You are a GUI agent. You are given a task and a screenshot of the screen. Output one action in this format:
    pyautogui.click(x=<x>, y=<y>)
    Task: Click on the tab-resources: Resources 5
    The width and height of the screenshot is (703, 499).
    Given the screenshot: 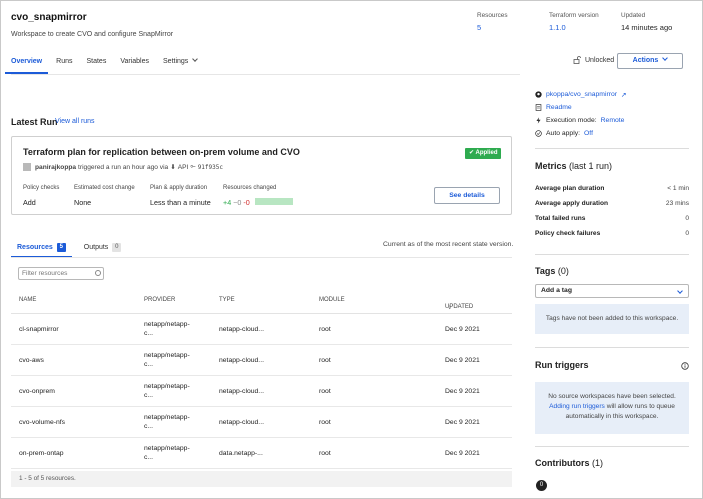 What is the action you would take?
    pyautogui.click(x=41, y=249)
    